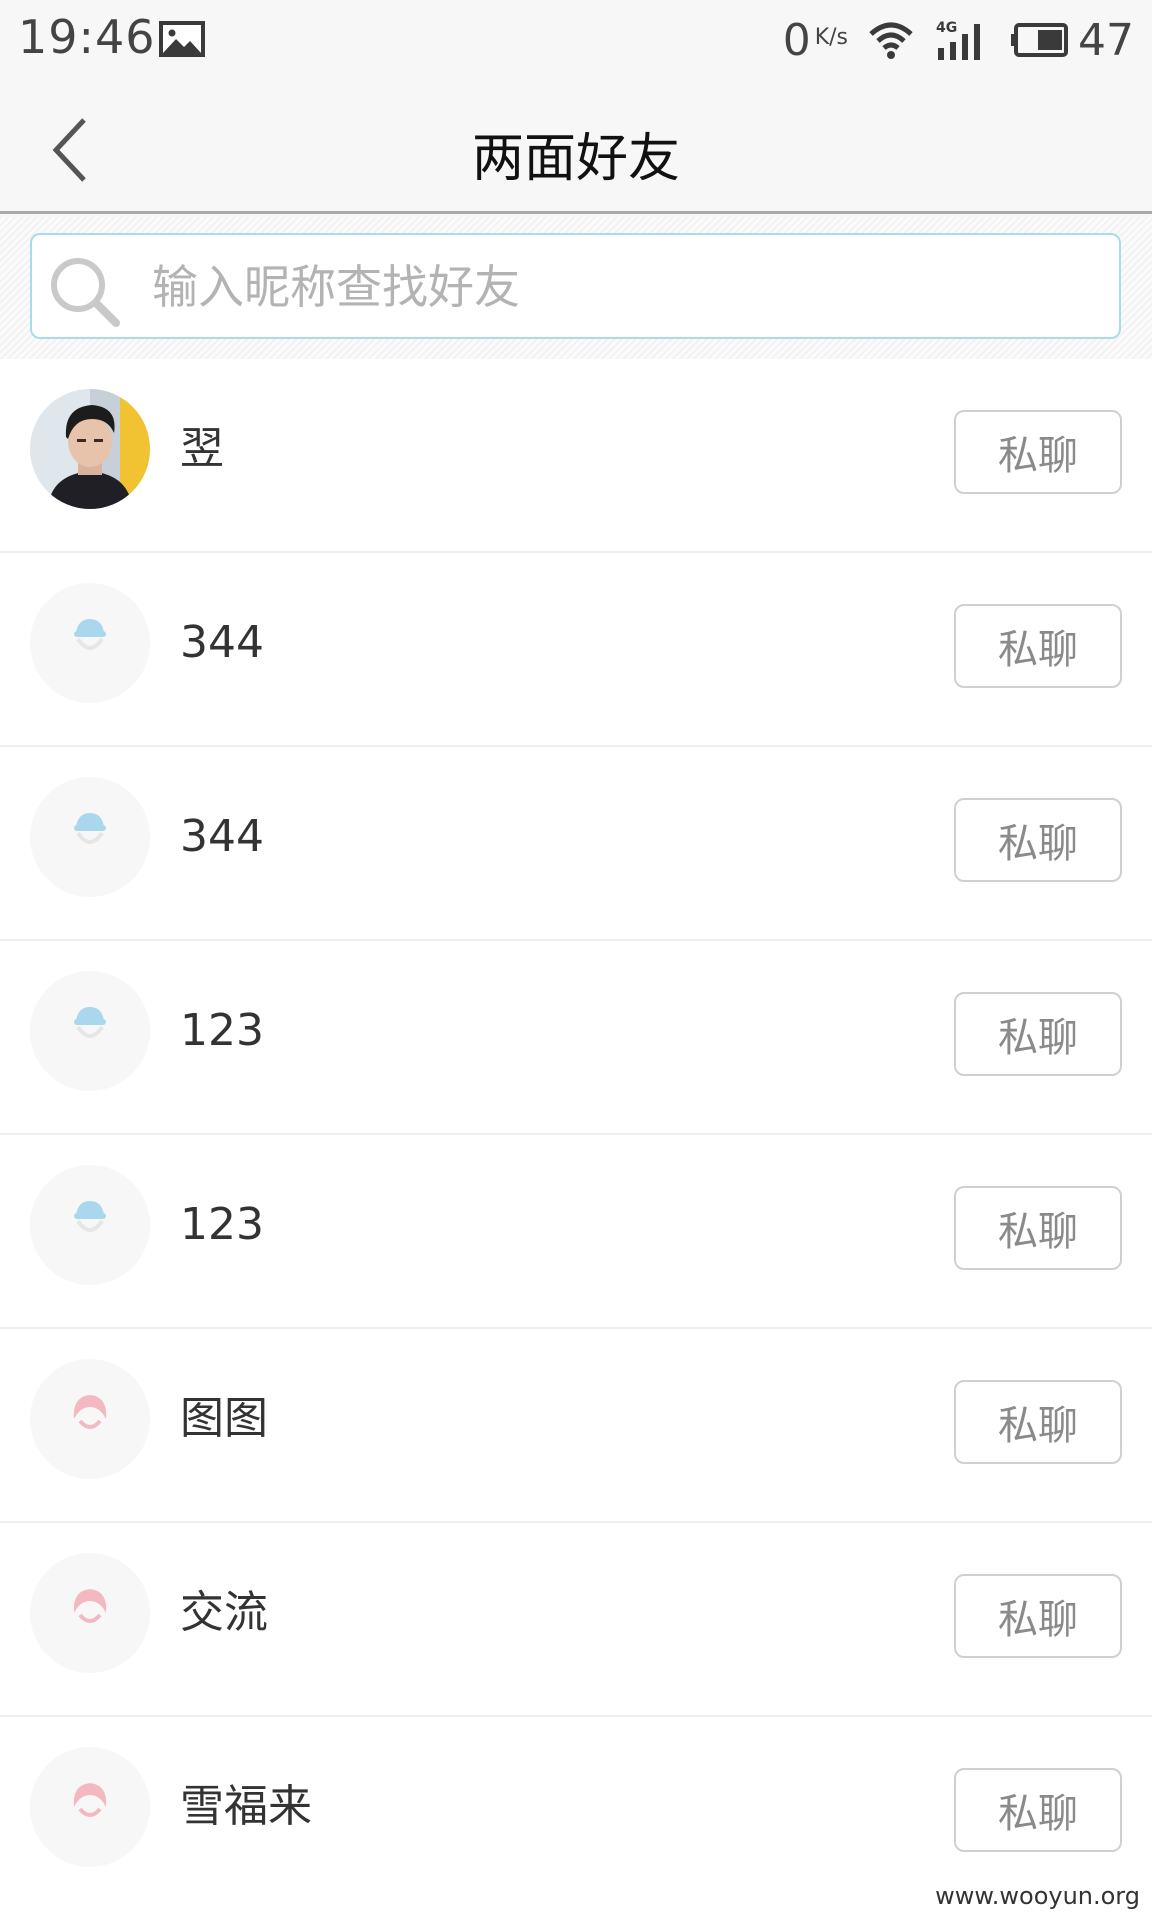  I want to click on friend-row: 交流 私聊, so click(576, 1620).